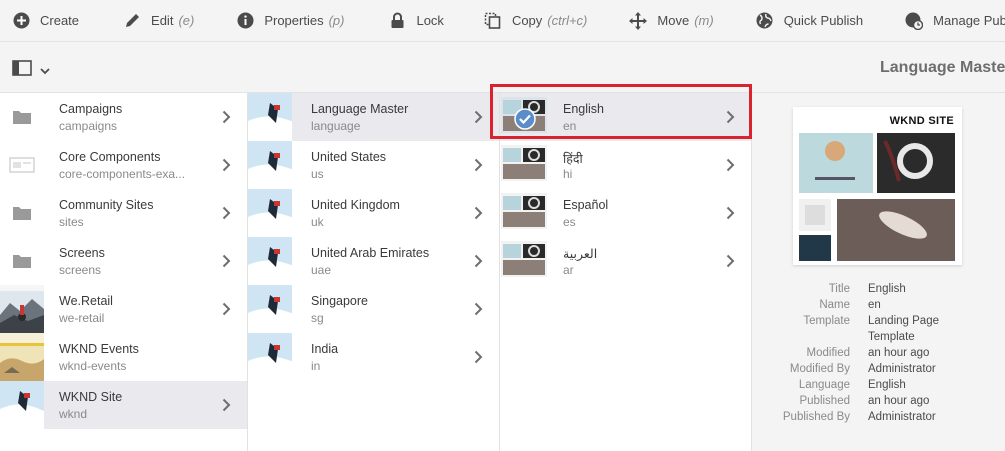  What do you see at coordinates (625, 261) in the screenshot?
I see `list-item-arabic: العربية ar` at bounding box center [625, 261].